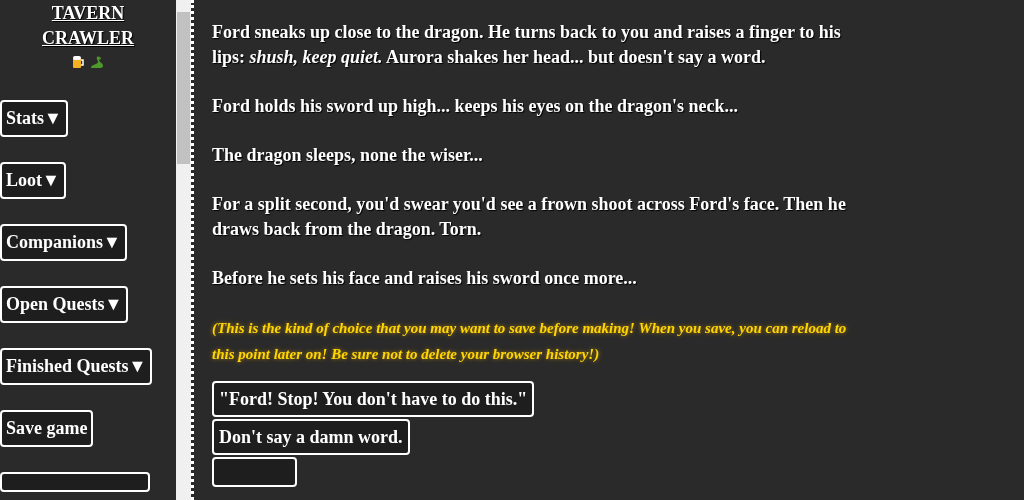 Image resolution: width=1024 pixels, height=500 pixels. Describe the element at coordinates (254, 472) in the screenshot. I see `choice-button` at that location.